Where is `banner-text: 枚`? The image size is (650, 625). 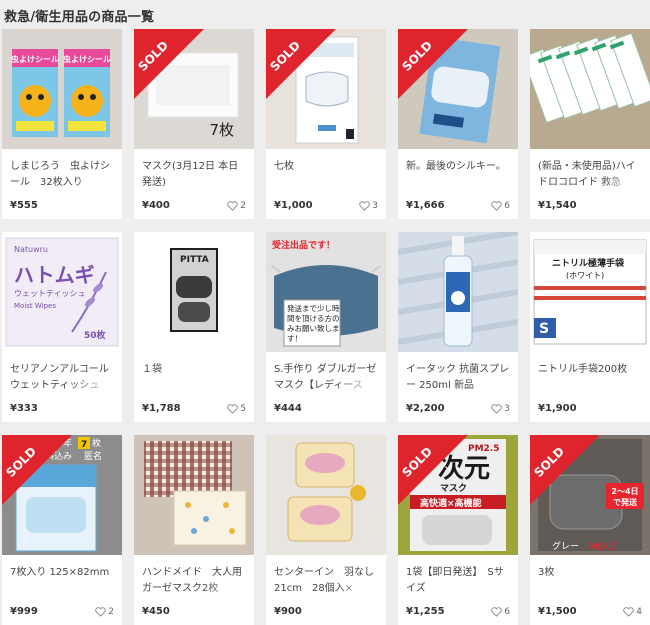 banner-text: 枚 is located at coordinates (96, 443).